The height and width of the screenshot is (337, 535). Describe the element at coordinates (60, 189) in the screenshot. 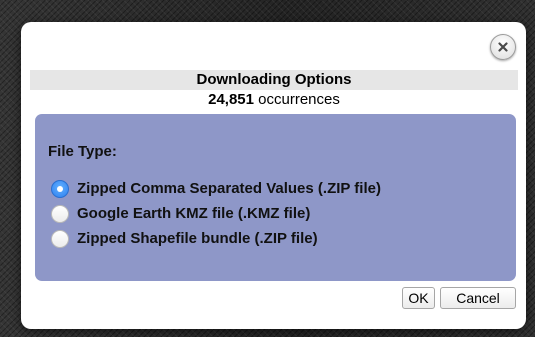

I see `radio-selected-icon` at that location.